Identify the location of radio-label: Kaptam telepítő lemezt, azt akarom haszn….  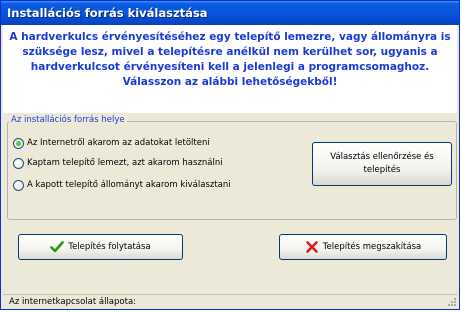
(125, 163).